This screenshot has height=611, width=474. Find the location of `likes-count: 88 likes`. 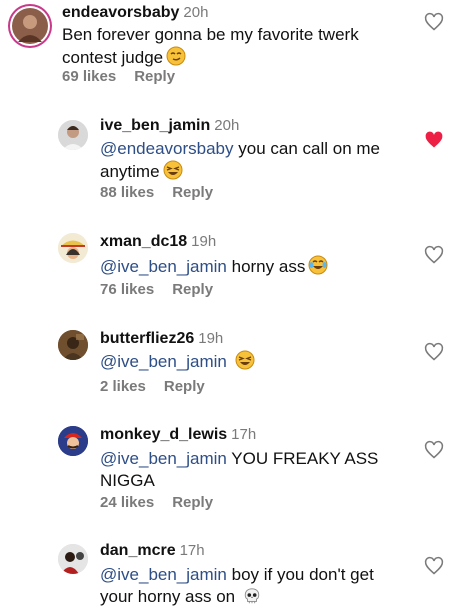

likes-count: 88 likes is located at coordinates (127, 192).